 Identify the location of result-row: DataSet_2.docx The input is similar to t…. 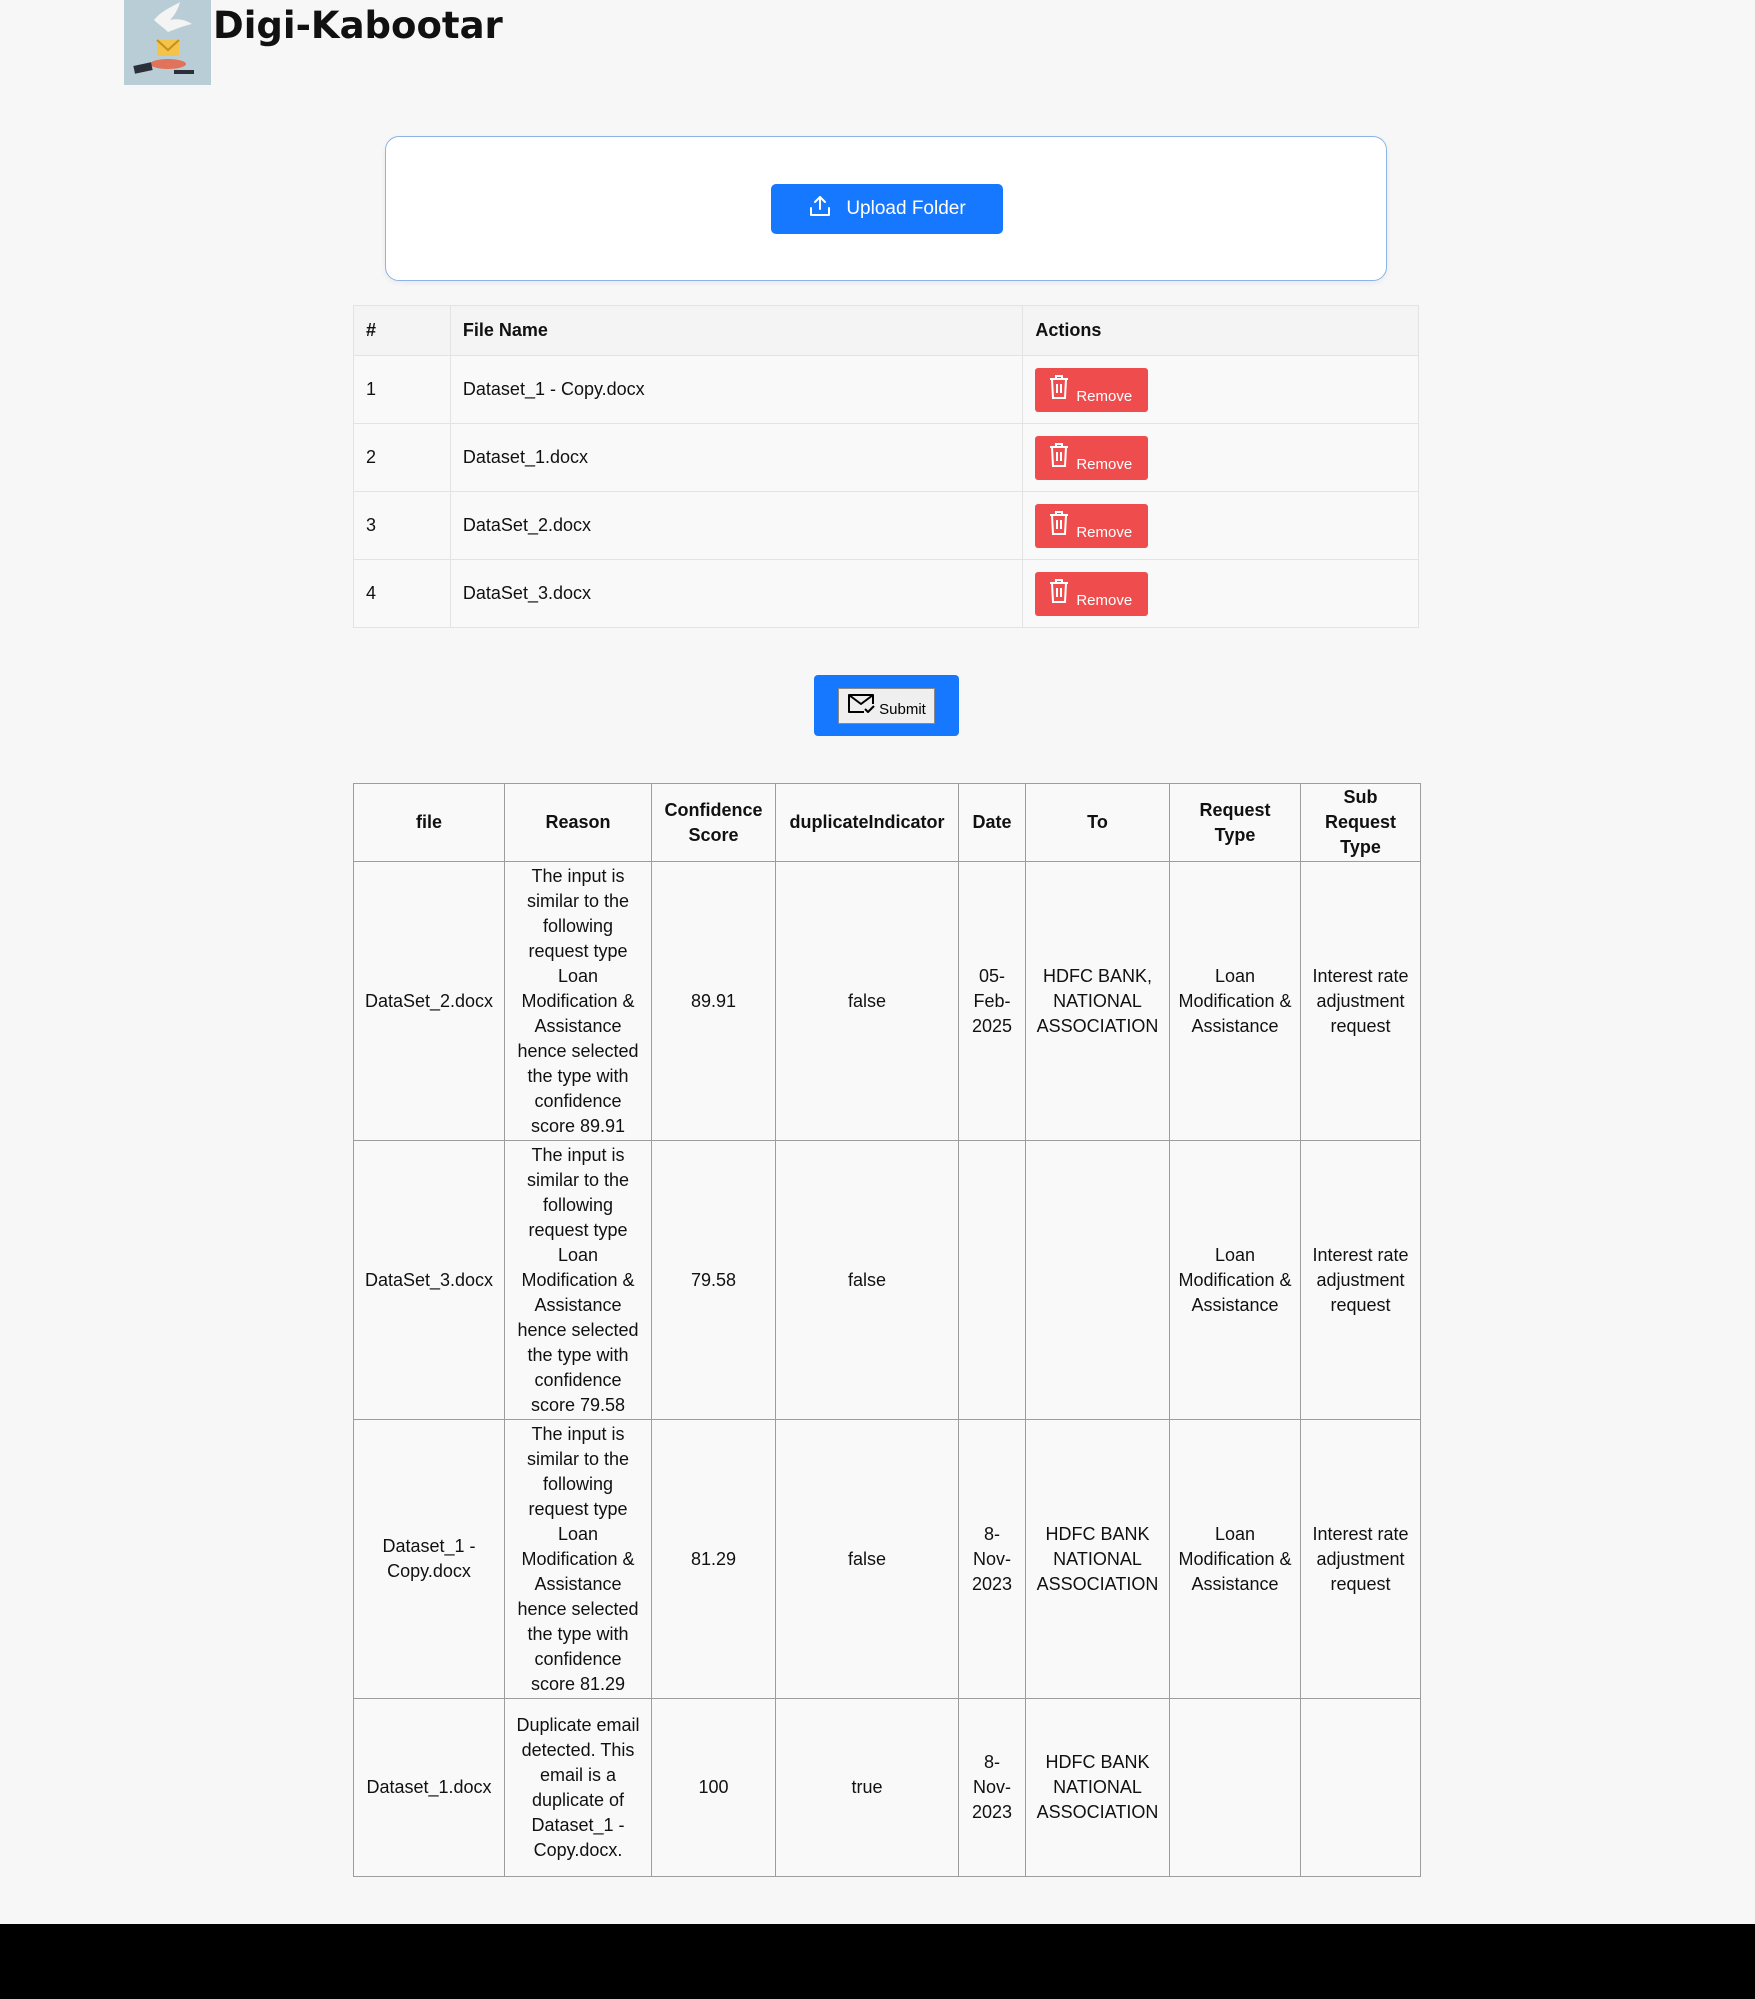
(887, 1001).